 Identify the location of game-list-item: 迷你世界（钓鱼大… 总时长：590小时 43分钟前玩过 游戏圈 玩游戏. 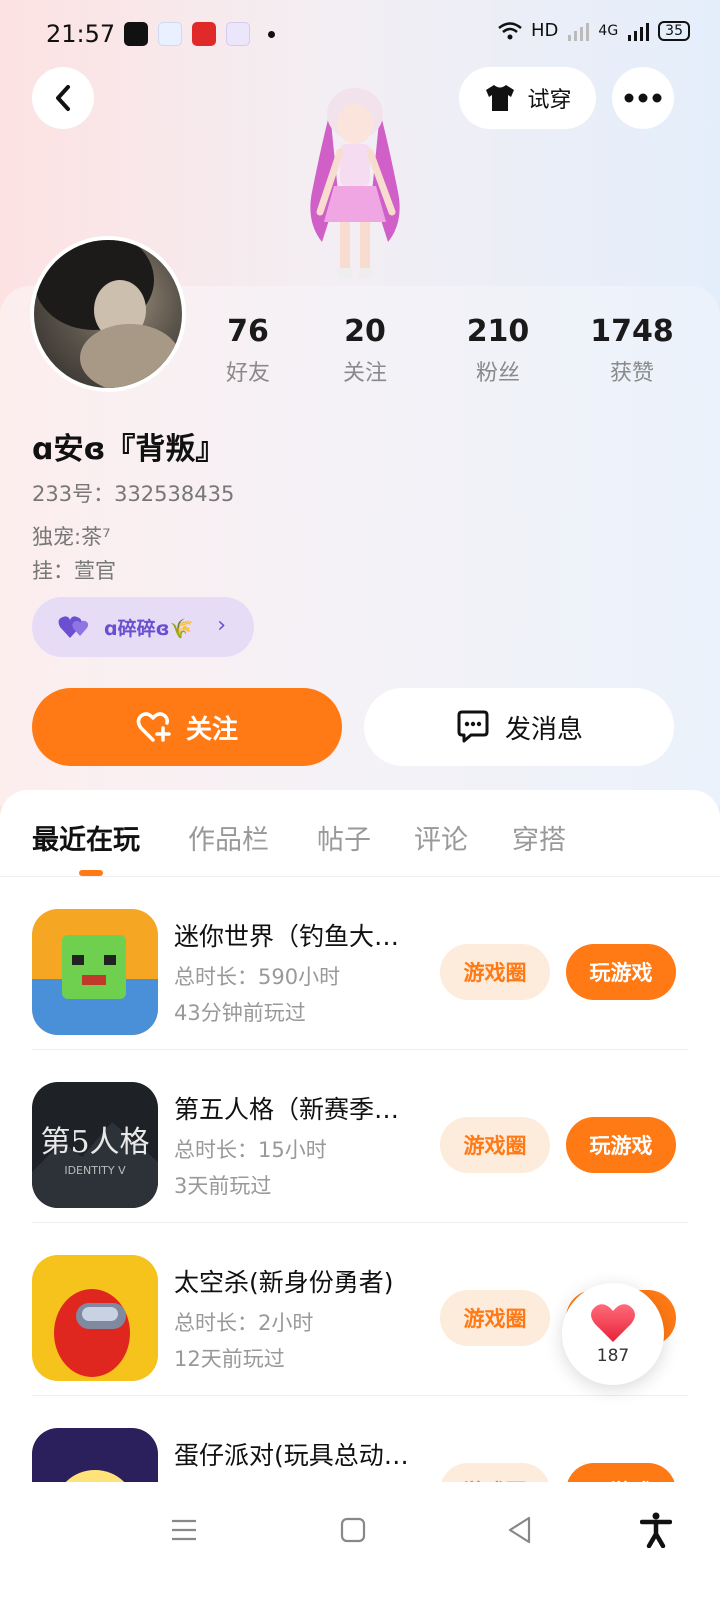
(360, 963).